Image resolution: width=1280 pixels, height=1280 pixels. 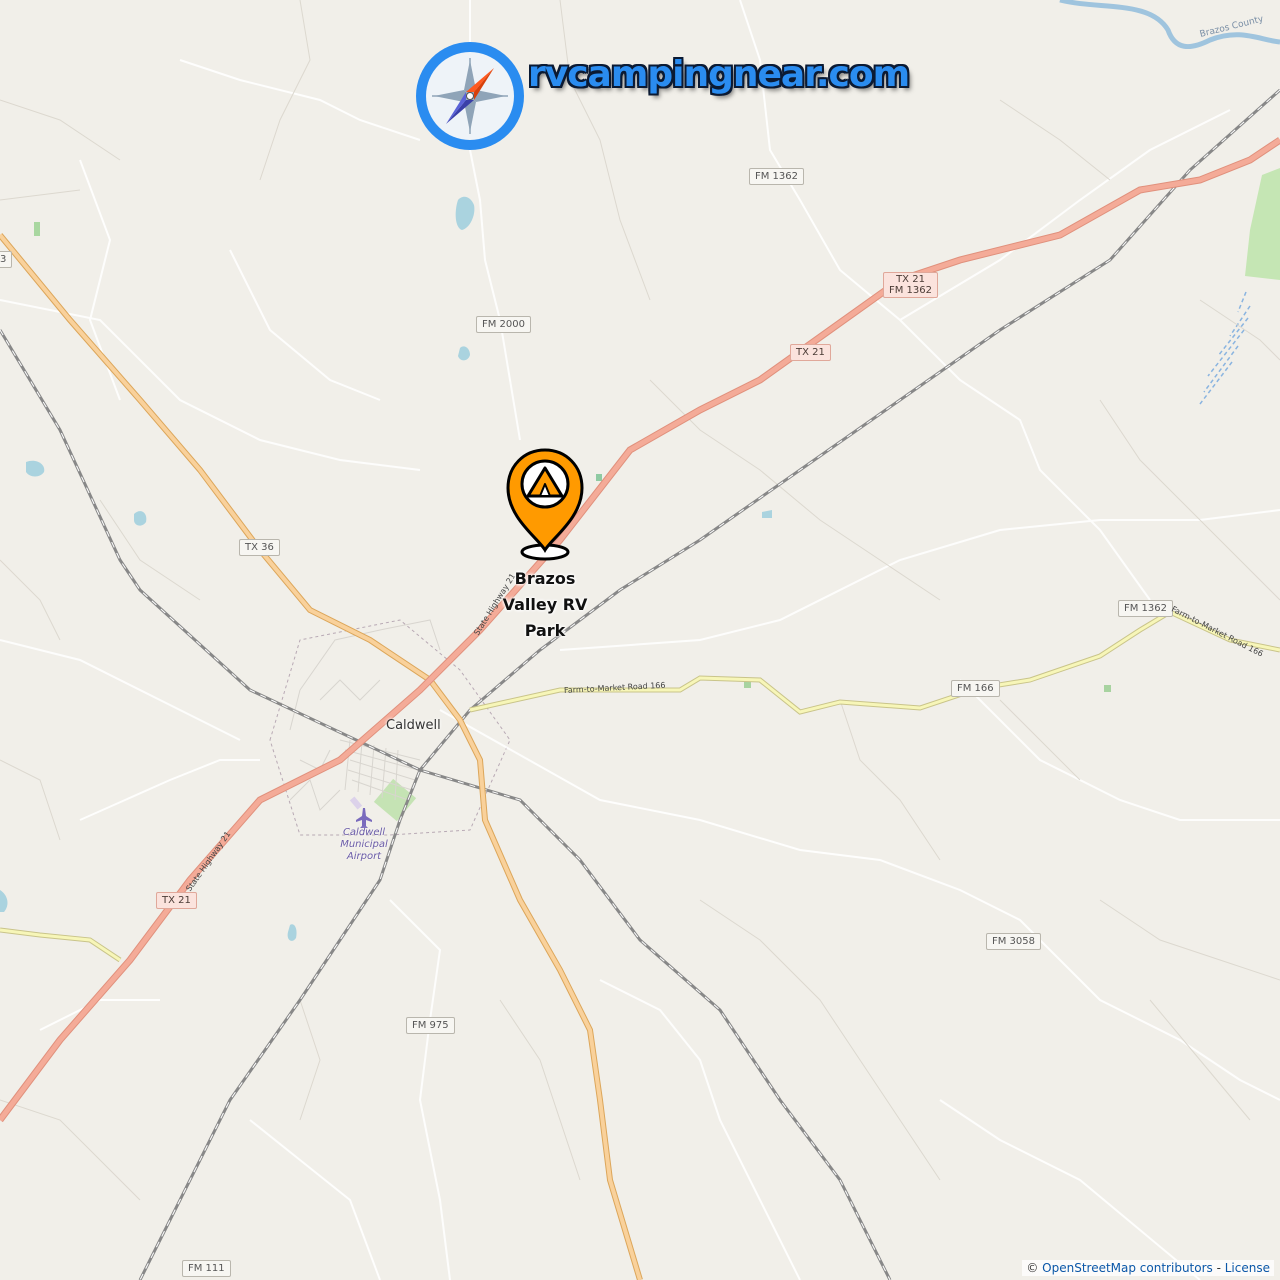 I want to click on town-streets, so click(x=365, y=715).